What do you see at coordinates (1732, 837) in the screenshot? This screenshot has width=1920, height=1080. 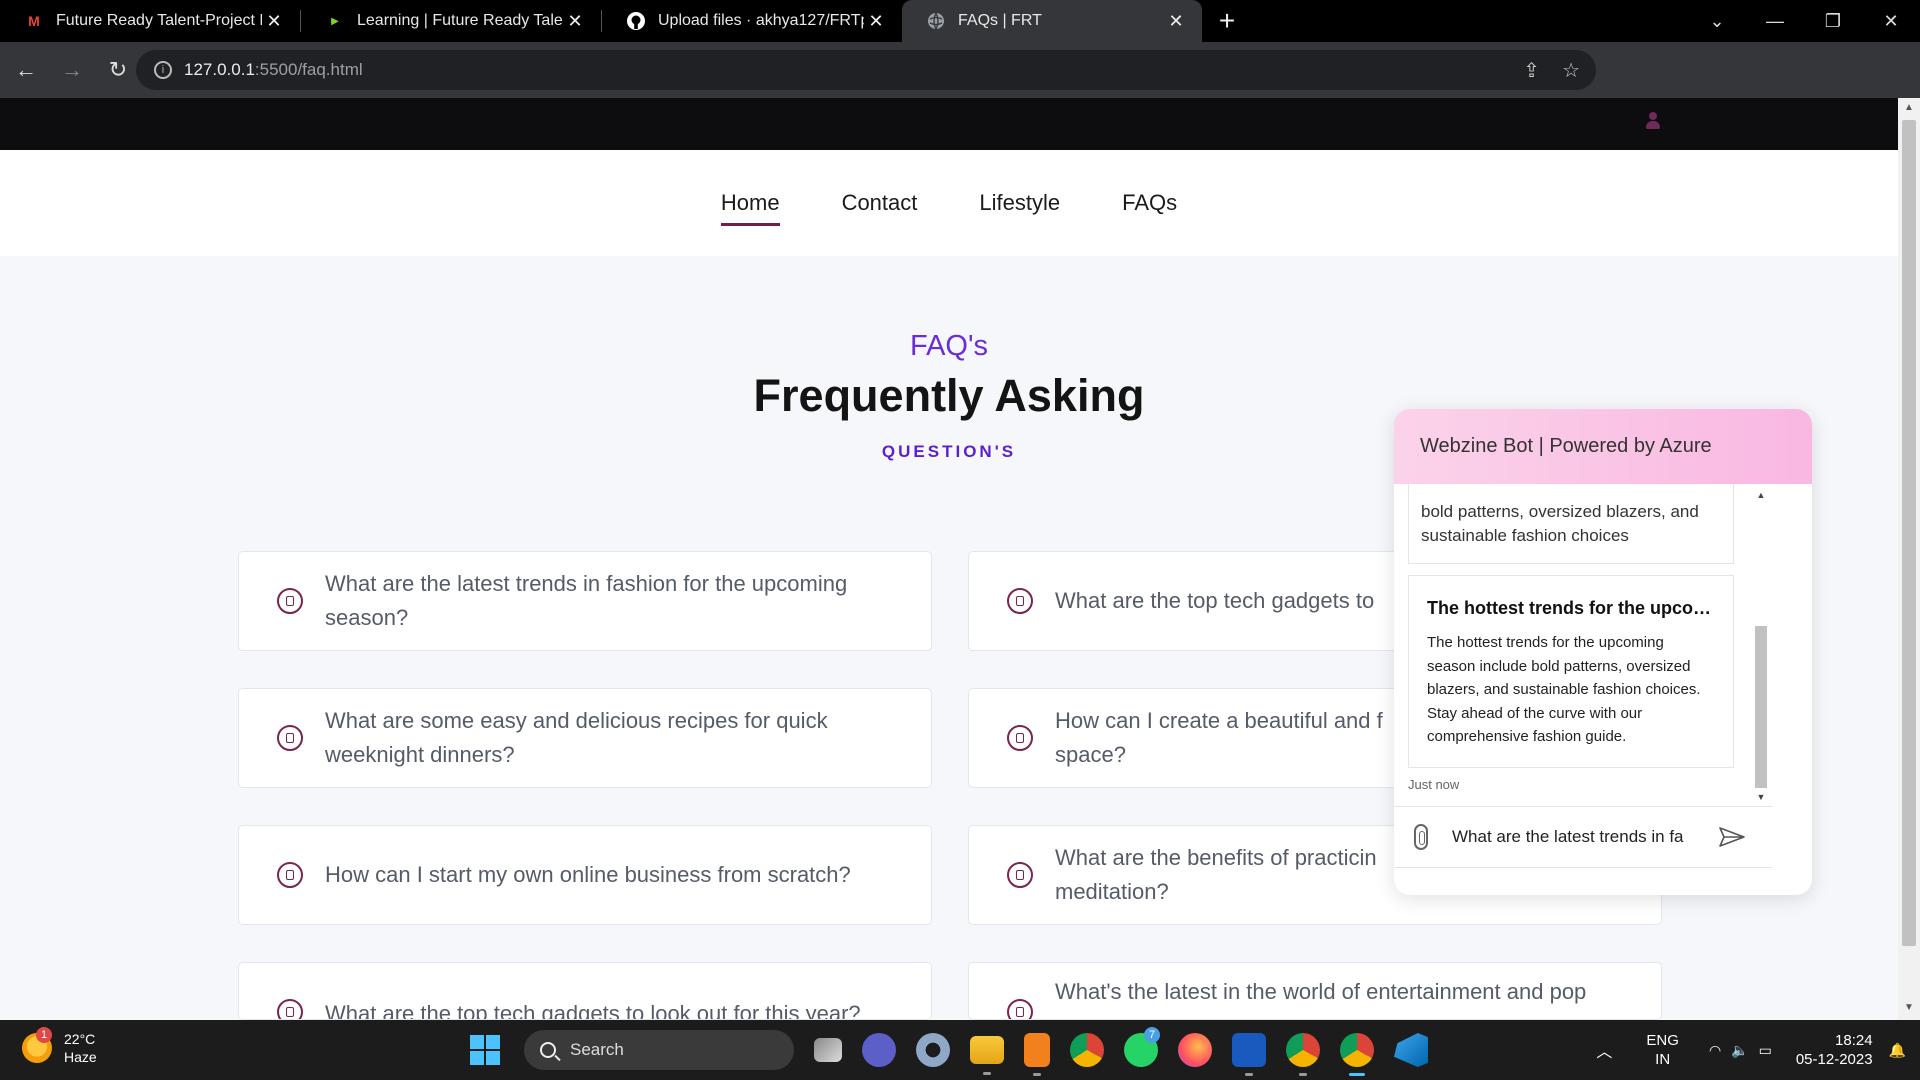 I see `send-icon` at bounding box center [1732, 837].